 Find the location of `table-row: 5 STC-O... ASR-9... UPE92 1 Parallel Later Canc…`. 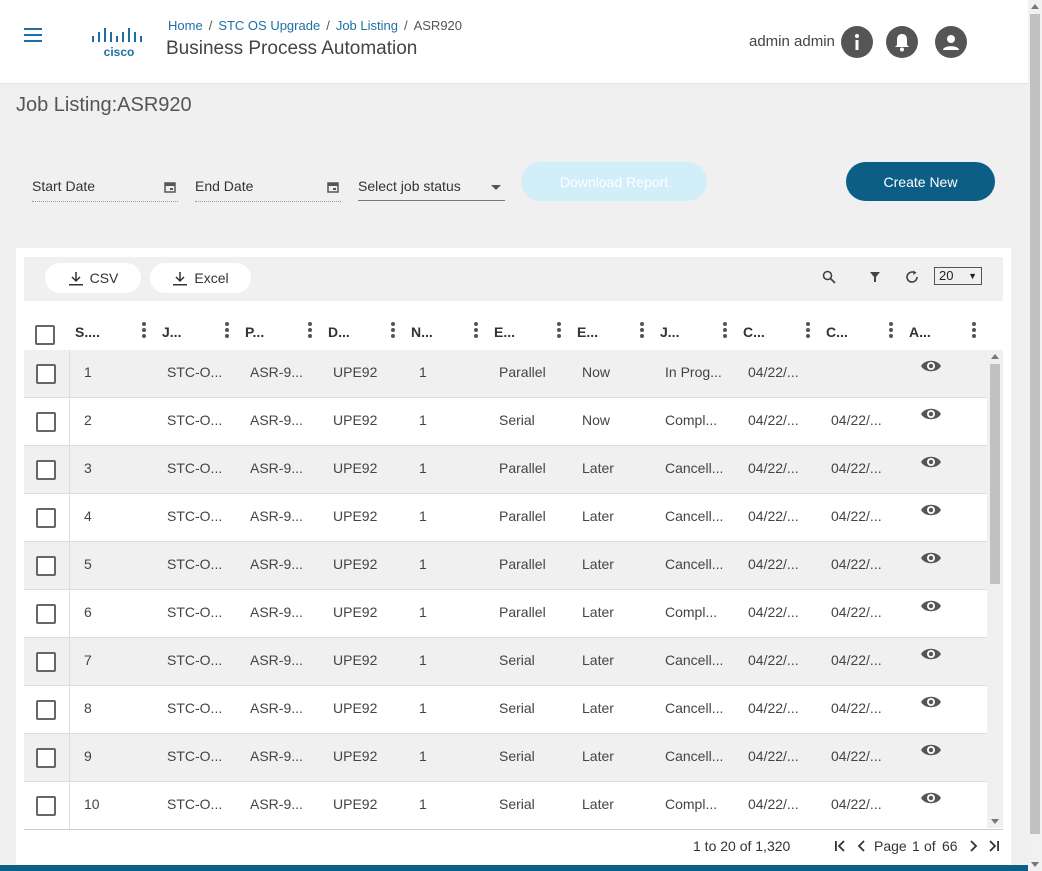

table-row: 5 STC-O... ASR-9... UPE92 1 Parallel Later Canc… is located at coordinates (505, 566).